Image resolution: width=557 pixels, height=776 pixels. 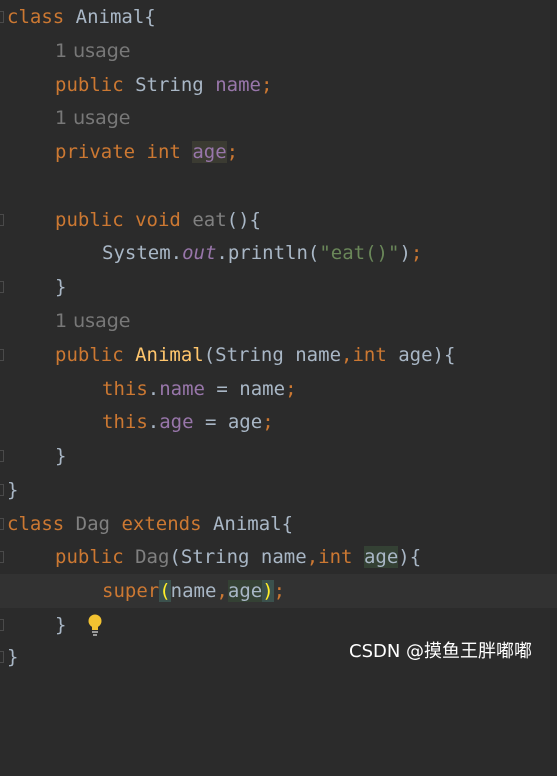 I want to click on code-line: public Dag(String name,int age){, so click(x=278, y=557).